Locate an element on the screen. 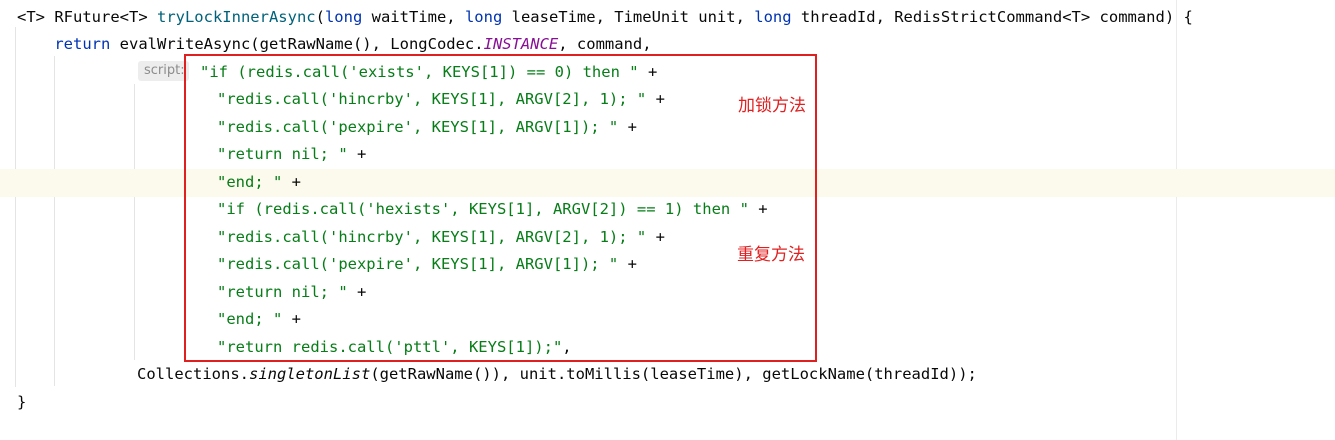  code-token: singletonList is located at coordinates (309, 374).